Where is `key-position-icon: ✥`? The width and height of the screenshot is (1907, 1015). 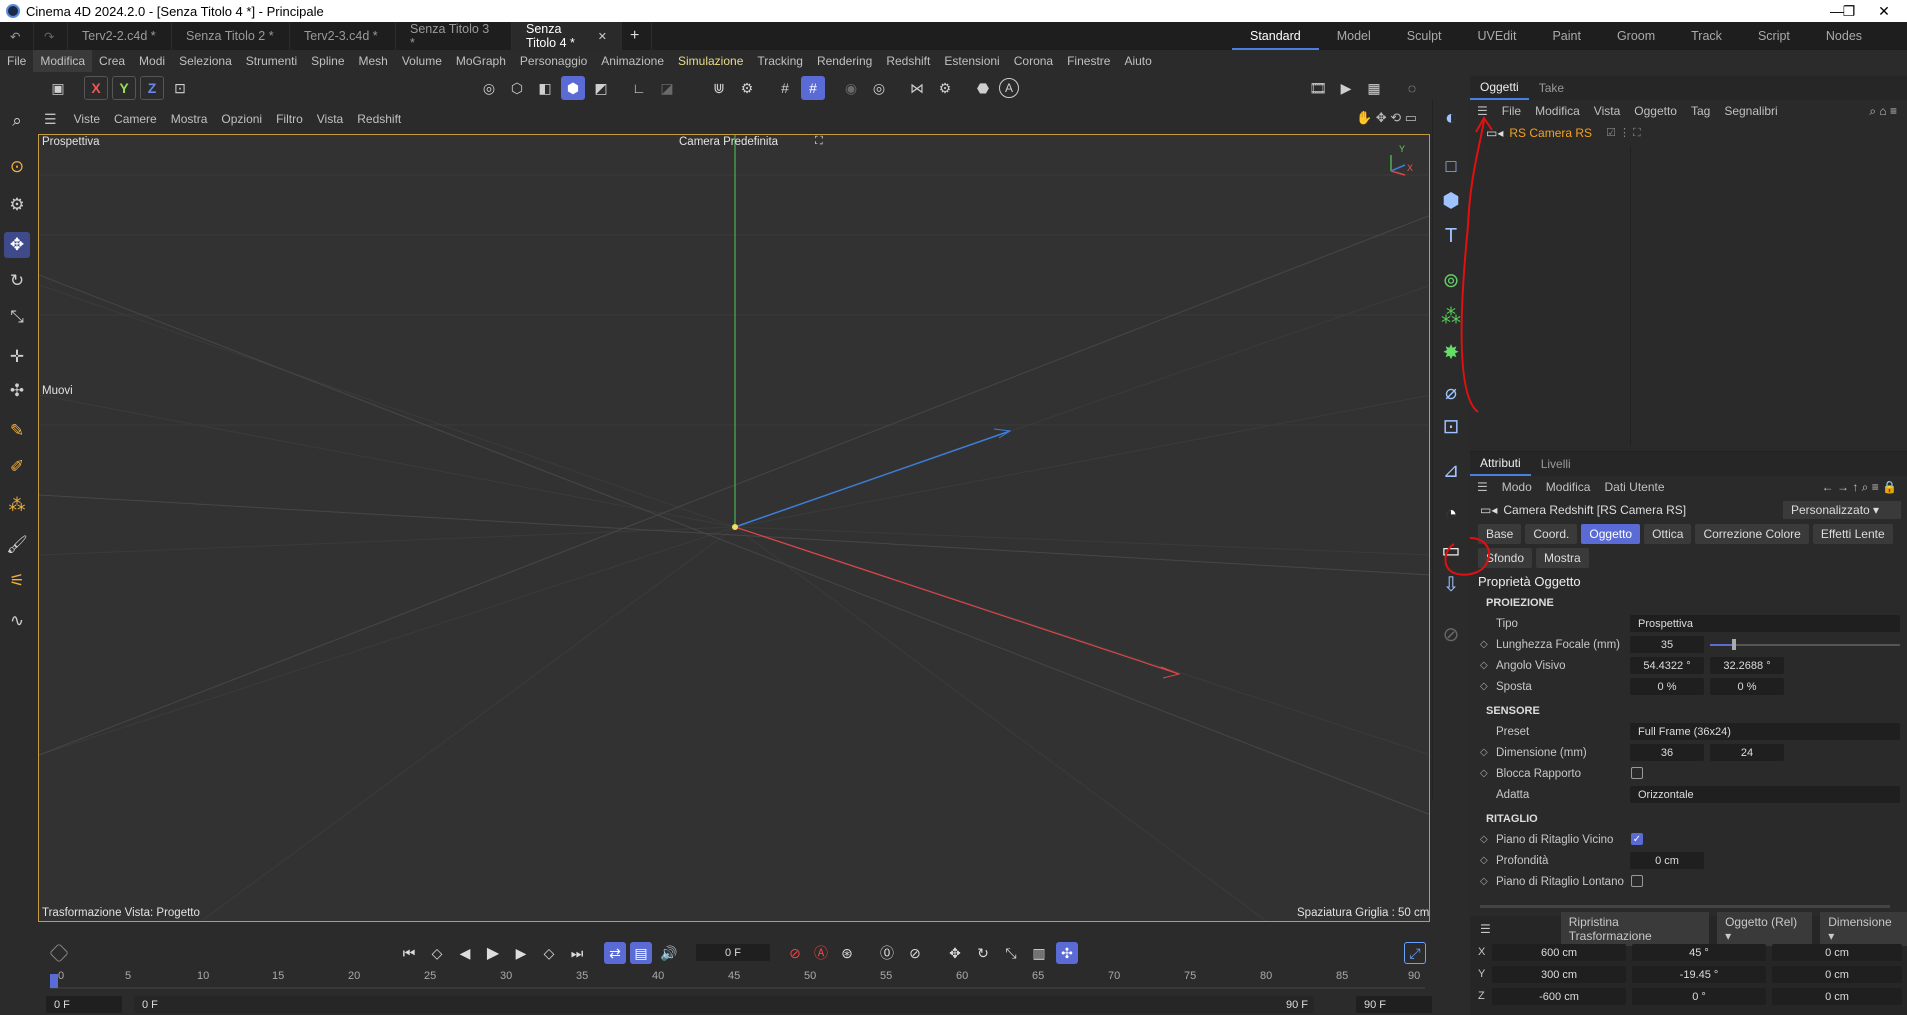 key-position-icon: ✥ is located at coordinates (955, 953).